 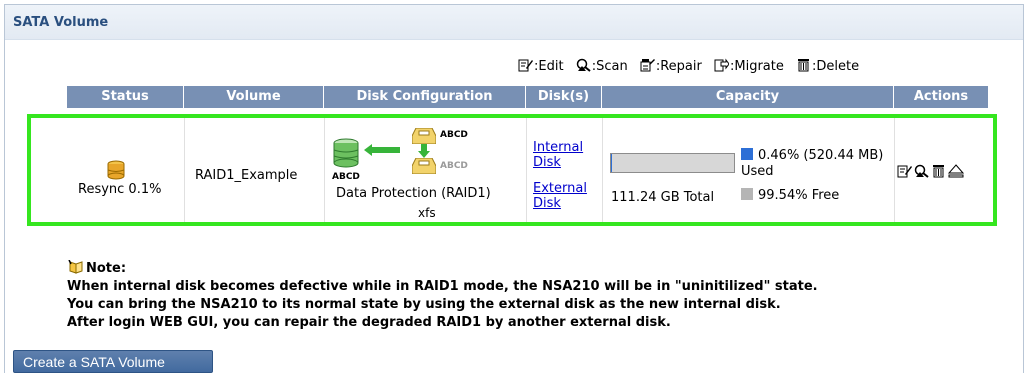 What do you see at coordinates (564, 97) in the screenshot?
I see `col-header-disks: Disk(s)` at bounding box center [564, 97].